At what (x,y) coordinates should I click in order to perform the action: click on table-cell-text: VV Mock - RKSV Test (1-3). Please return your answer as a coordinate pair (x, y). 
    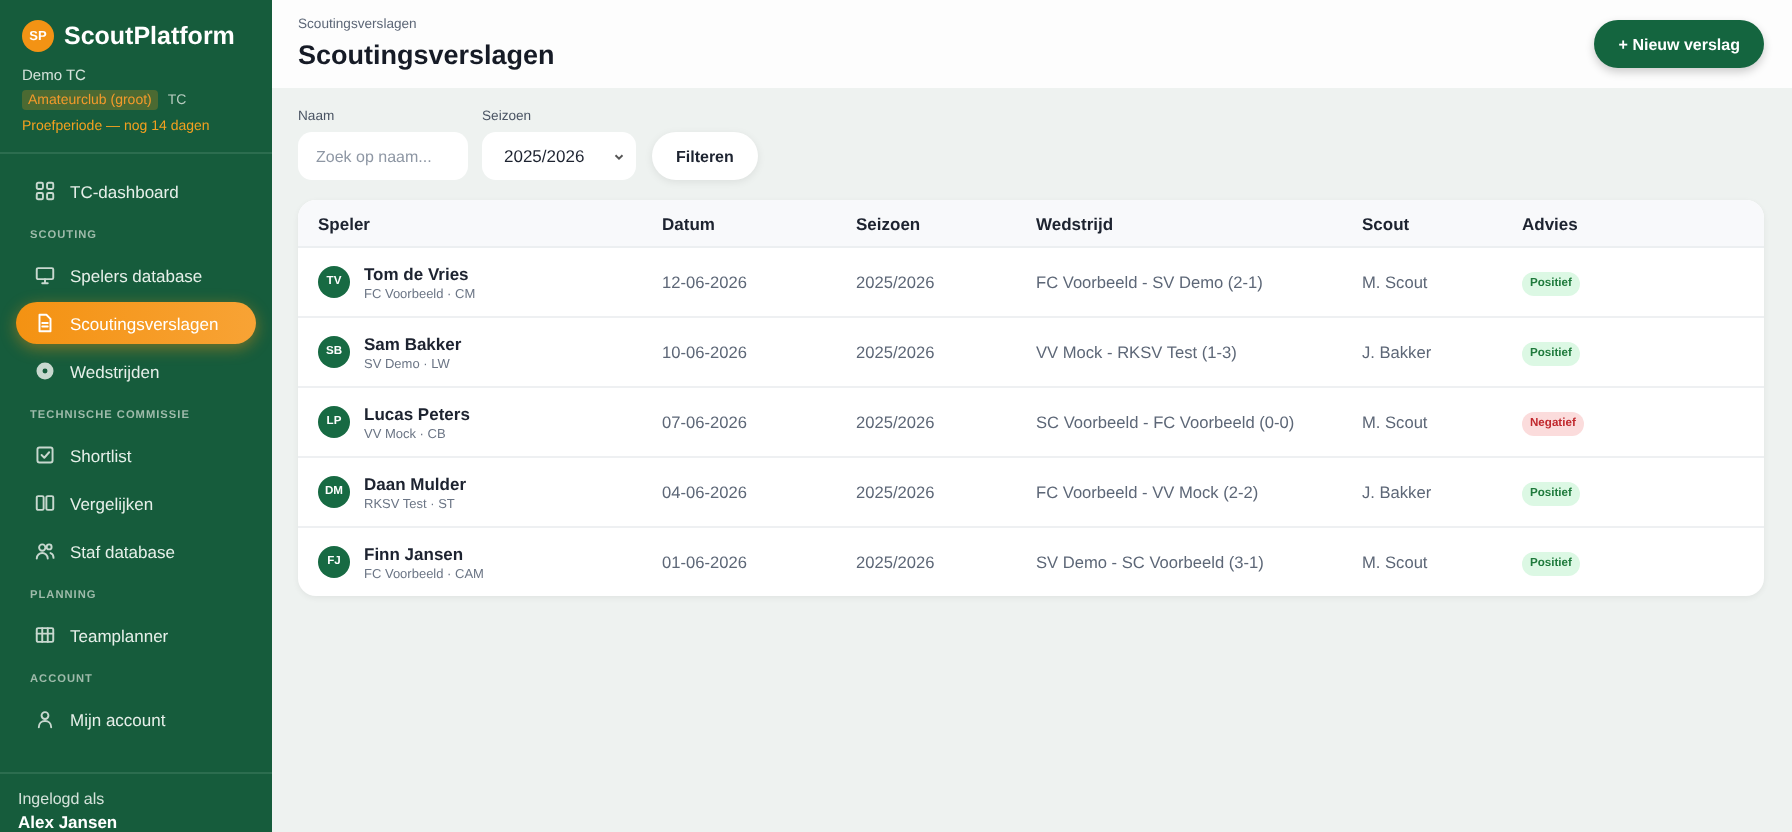
    Looking at the image, I should click on (1137, 352).